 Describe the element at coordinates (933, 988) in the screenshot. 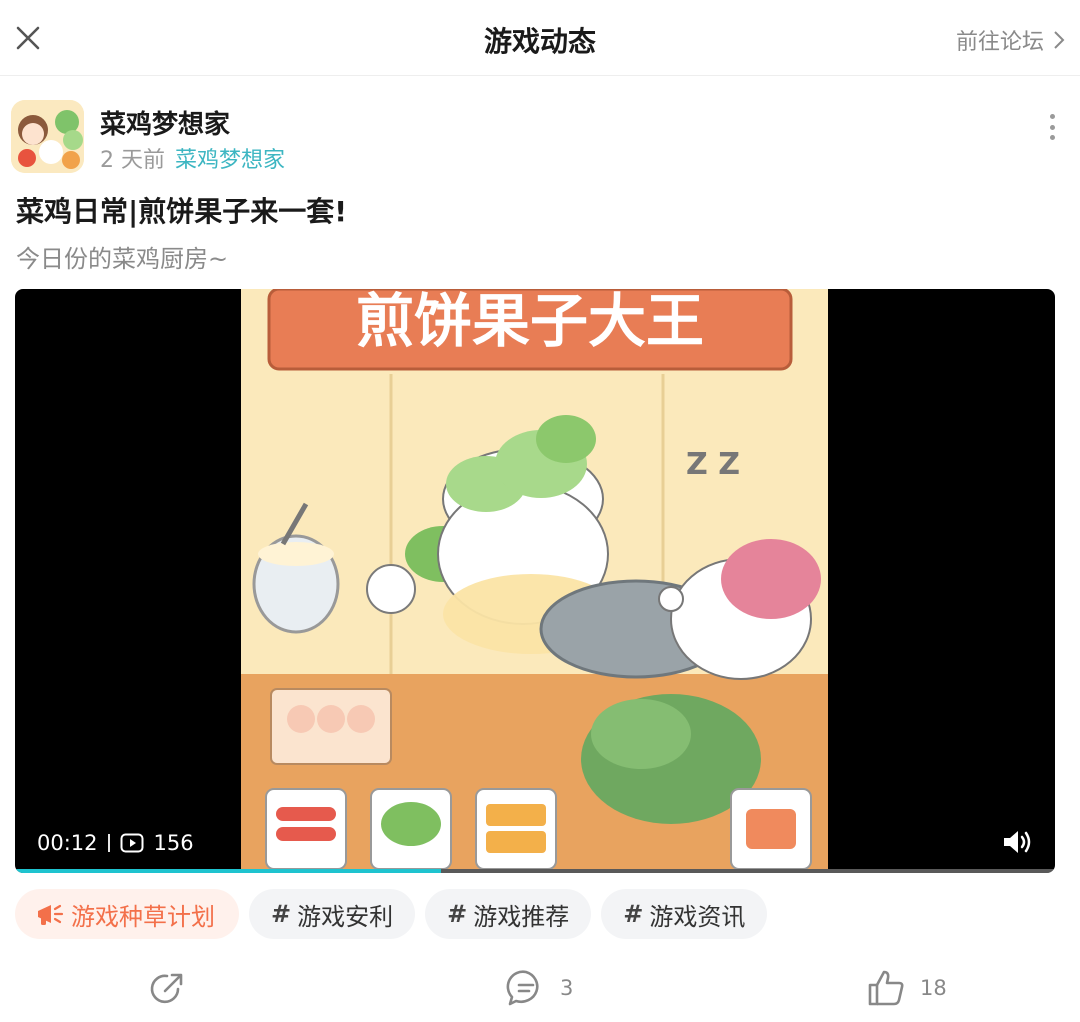

I see `like-count: 18` at that location.